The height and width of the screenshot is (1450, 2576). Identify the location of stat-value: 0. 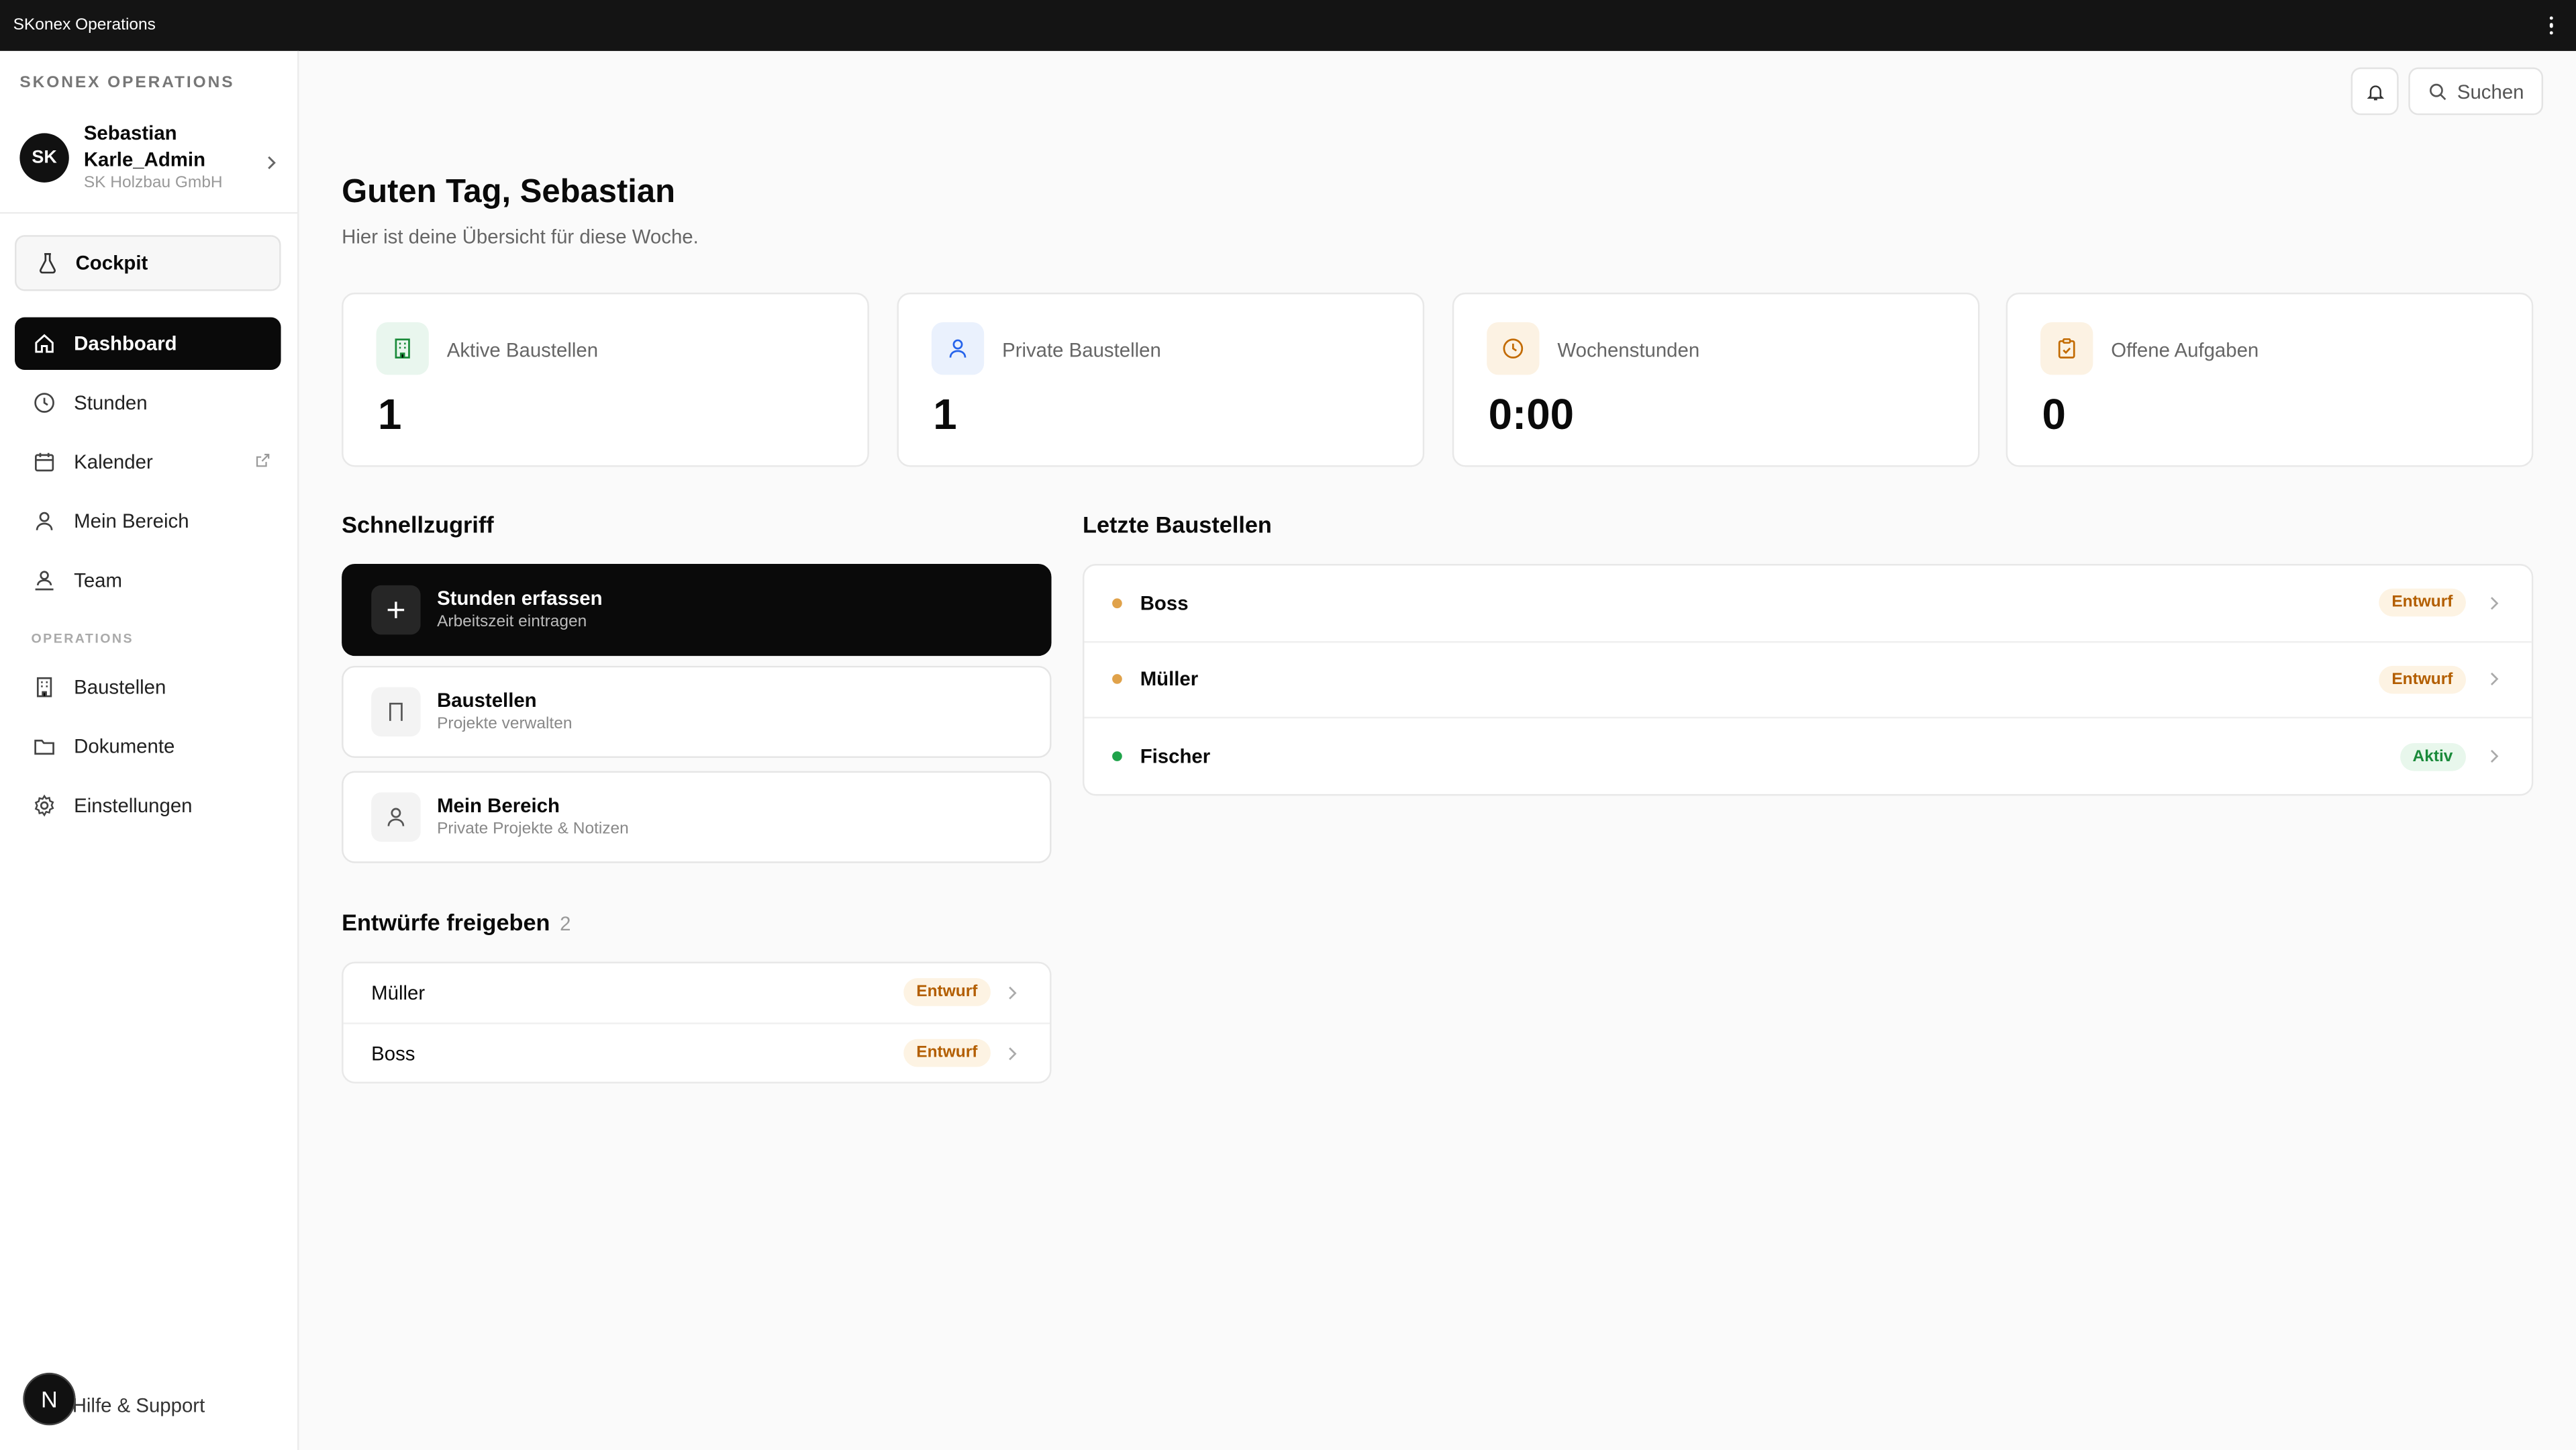
(2054, 414).